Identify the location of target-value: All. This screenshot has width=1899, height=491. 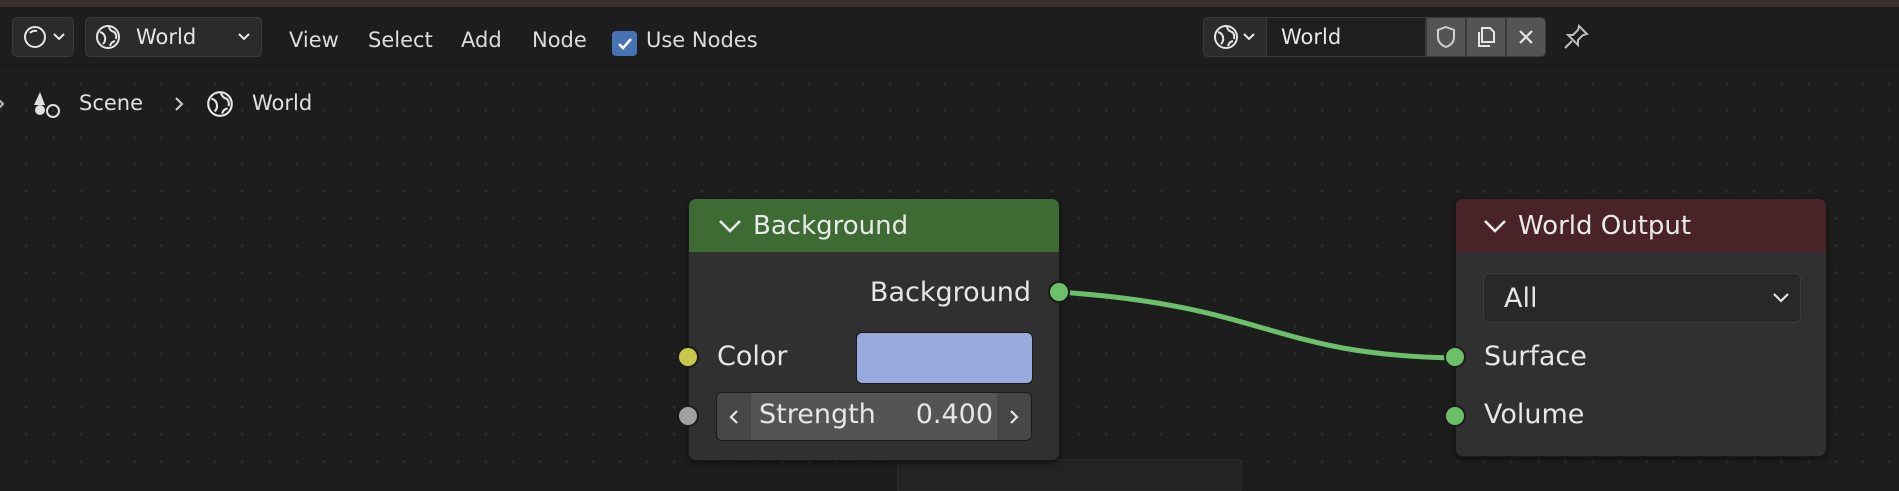
(1521, 298).